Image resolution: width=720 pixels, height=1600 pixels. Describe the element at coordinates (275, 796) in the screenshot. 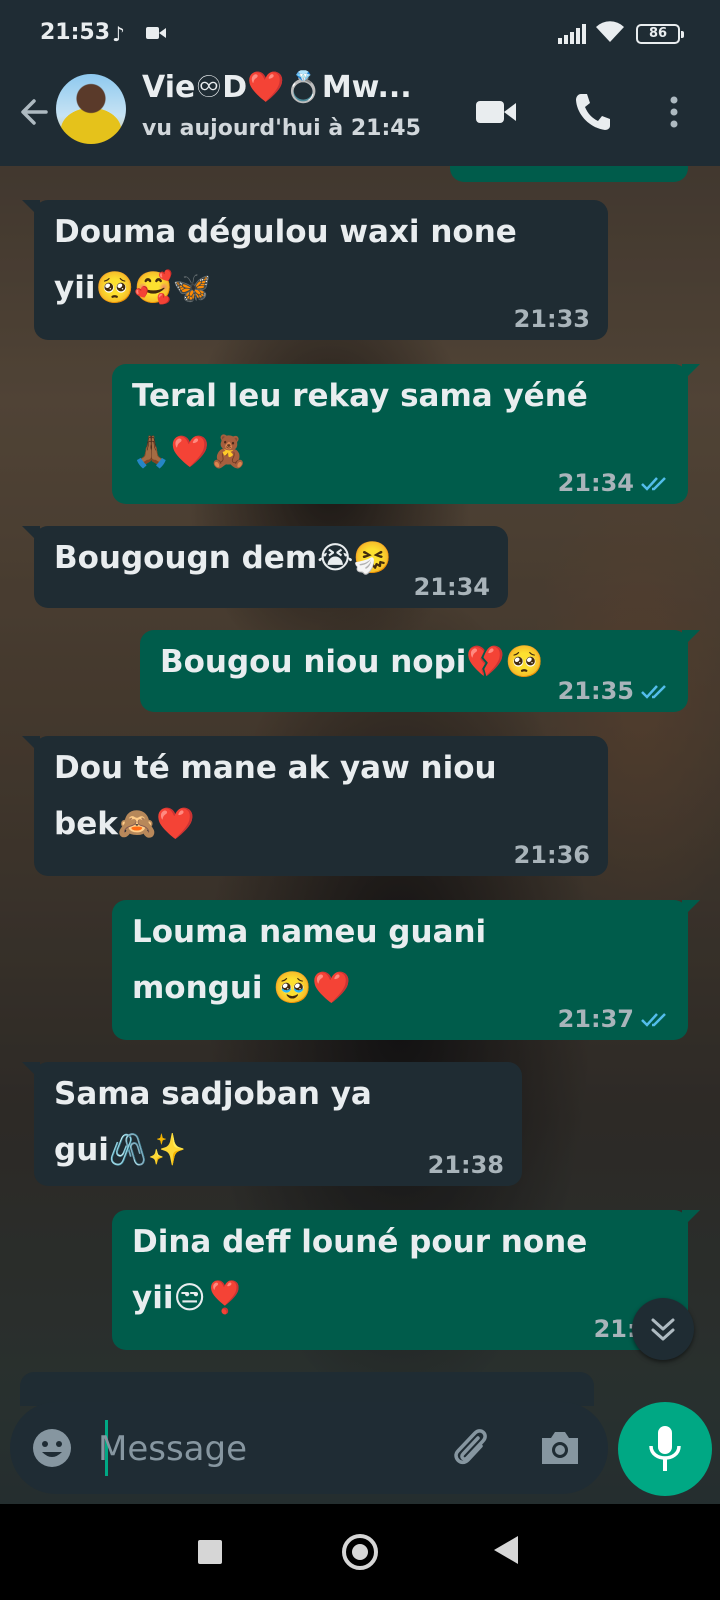

I see `message-text: Dou té mane ak yaw niou bek🙈❤️` at that location.